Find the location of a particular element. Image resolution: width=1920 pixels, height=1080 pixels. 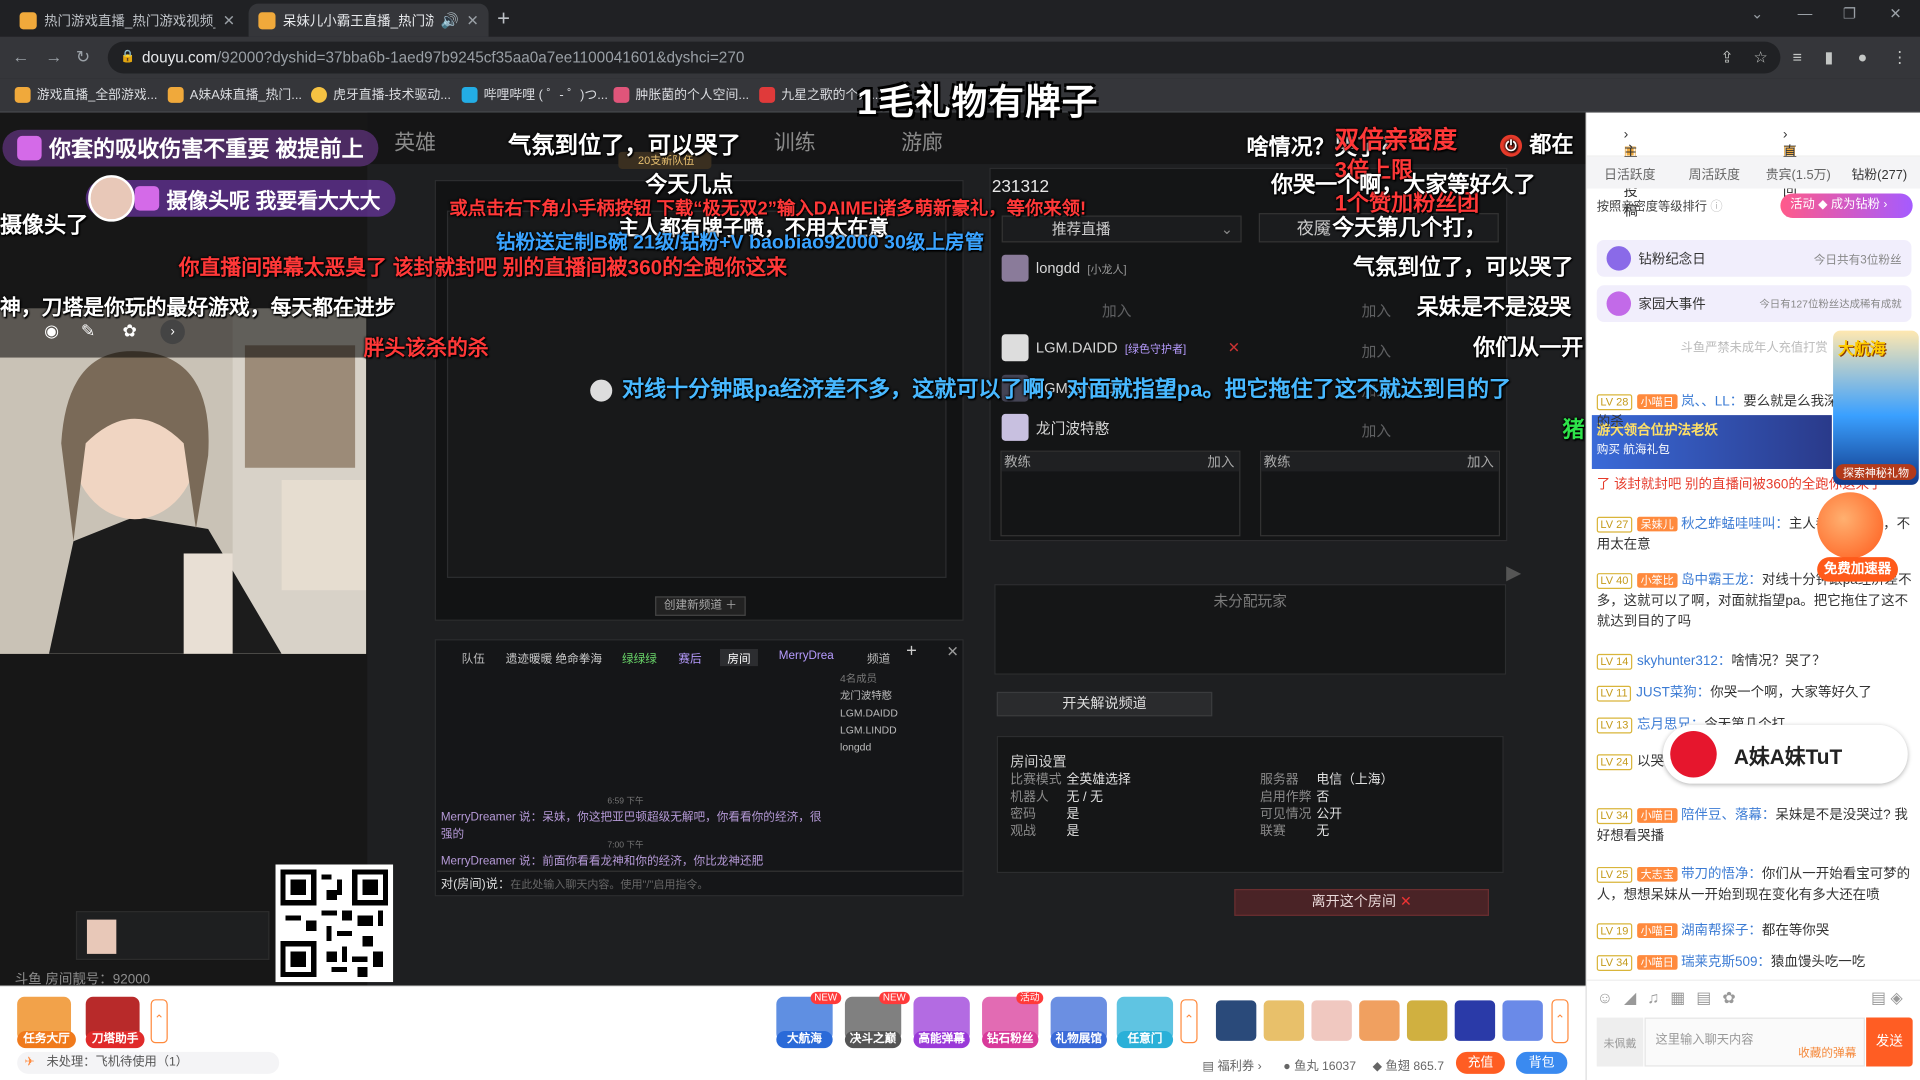

rocket-icon is located at coordinates (1850, 525).